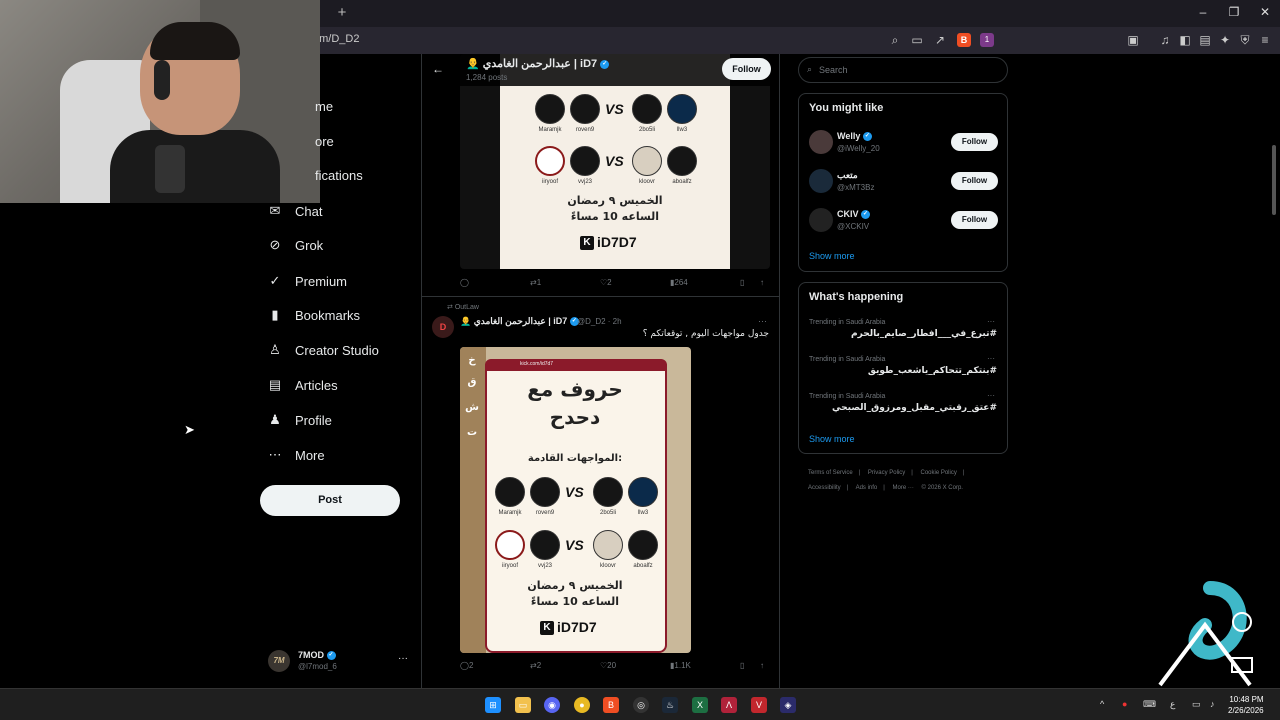  Describe the element at coordinates (700, 705) in the screenshot. I see `excel-icon: X` at that location.